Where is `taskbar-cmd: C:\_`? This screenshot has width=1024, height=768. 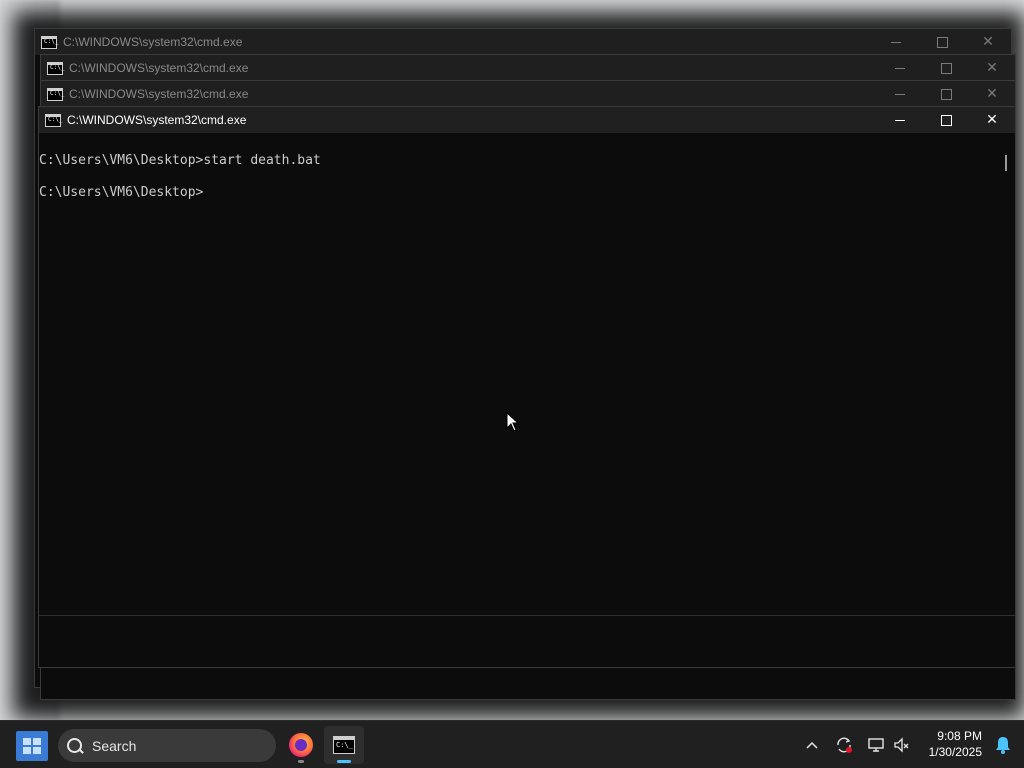
taskbar-cmd: C:\_ is located at coordinates (344, 745).